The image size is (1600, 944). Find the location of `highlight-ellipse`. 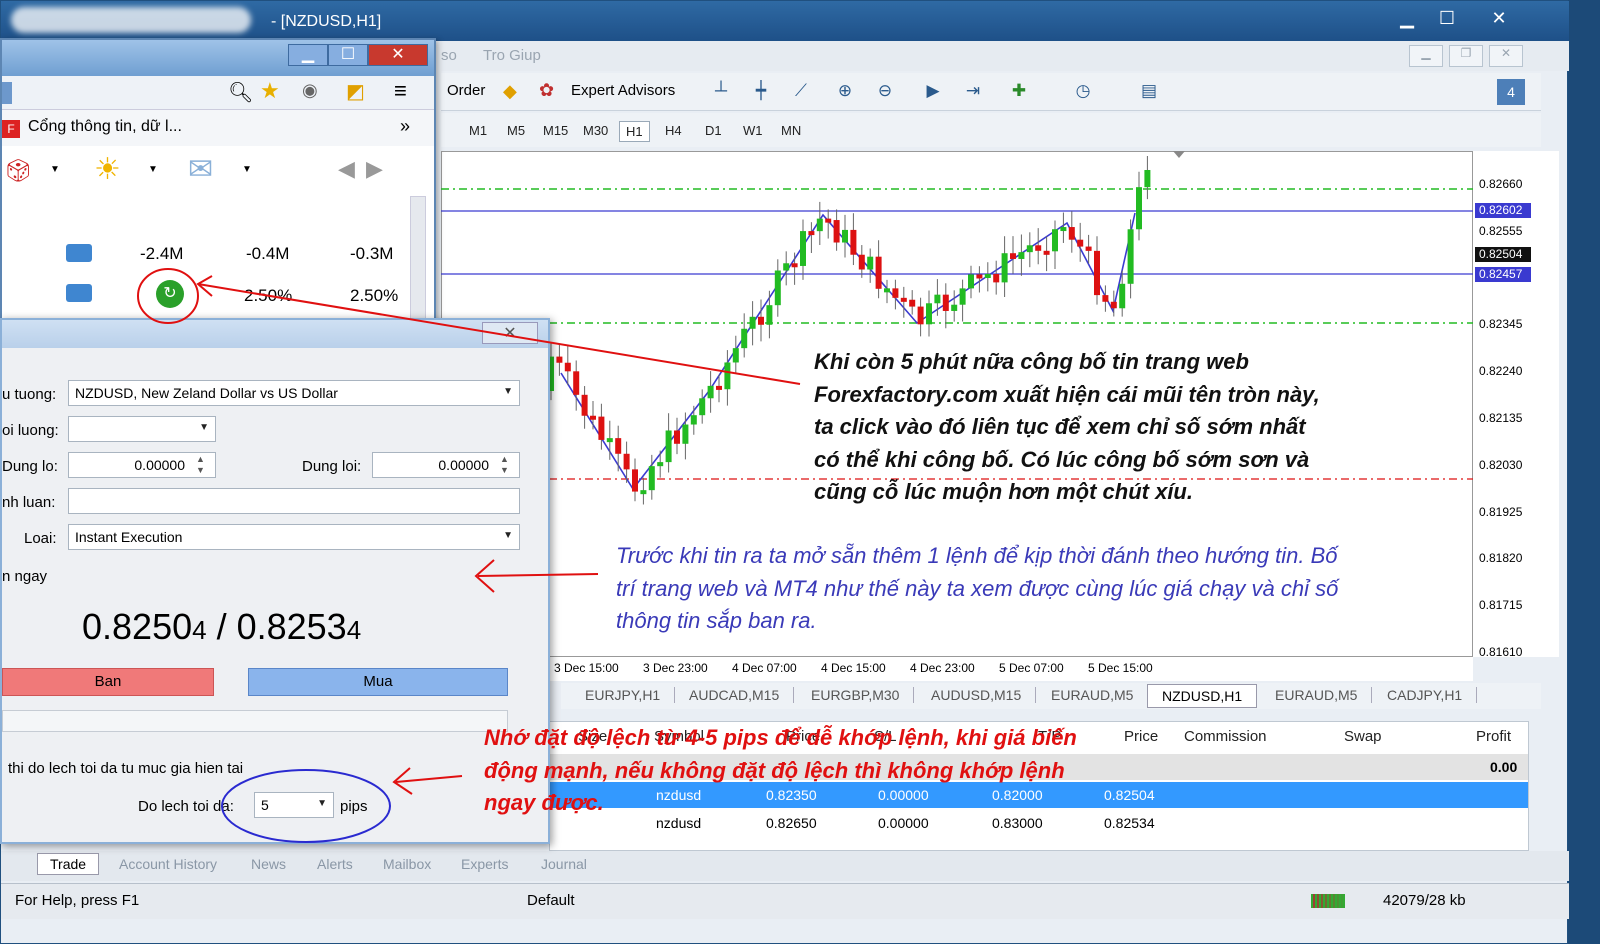

highlight-ellipse is located at coordinates (306, 806).